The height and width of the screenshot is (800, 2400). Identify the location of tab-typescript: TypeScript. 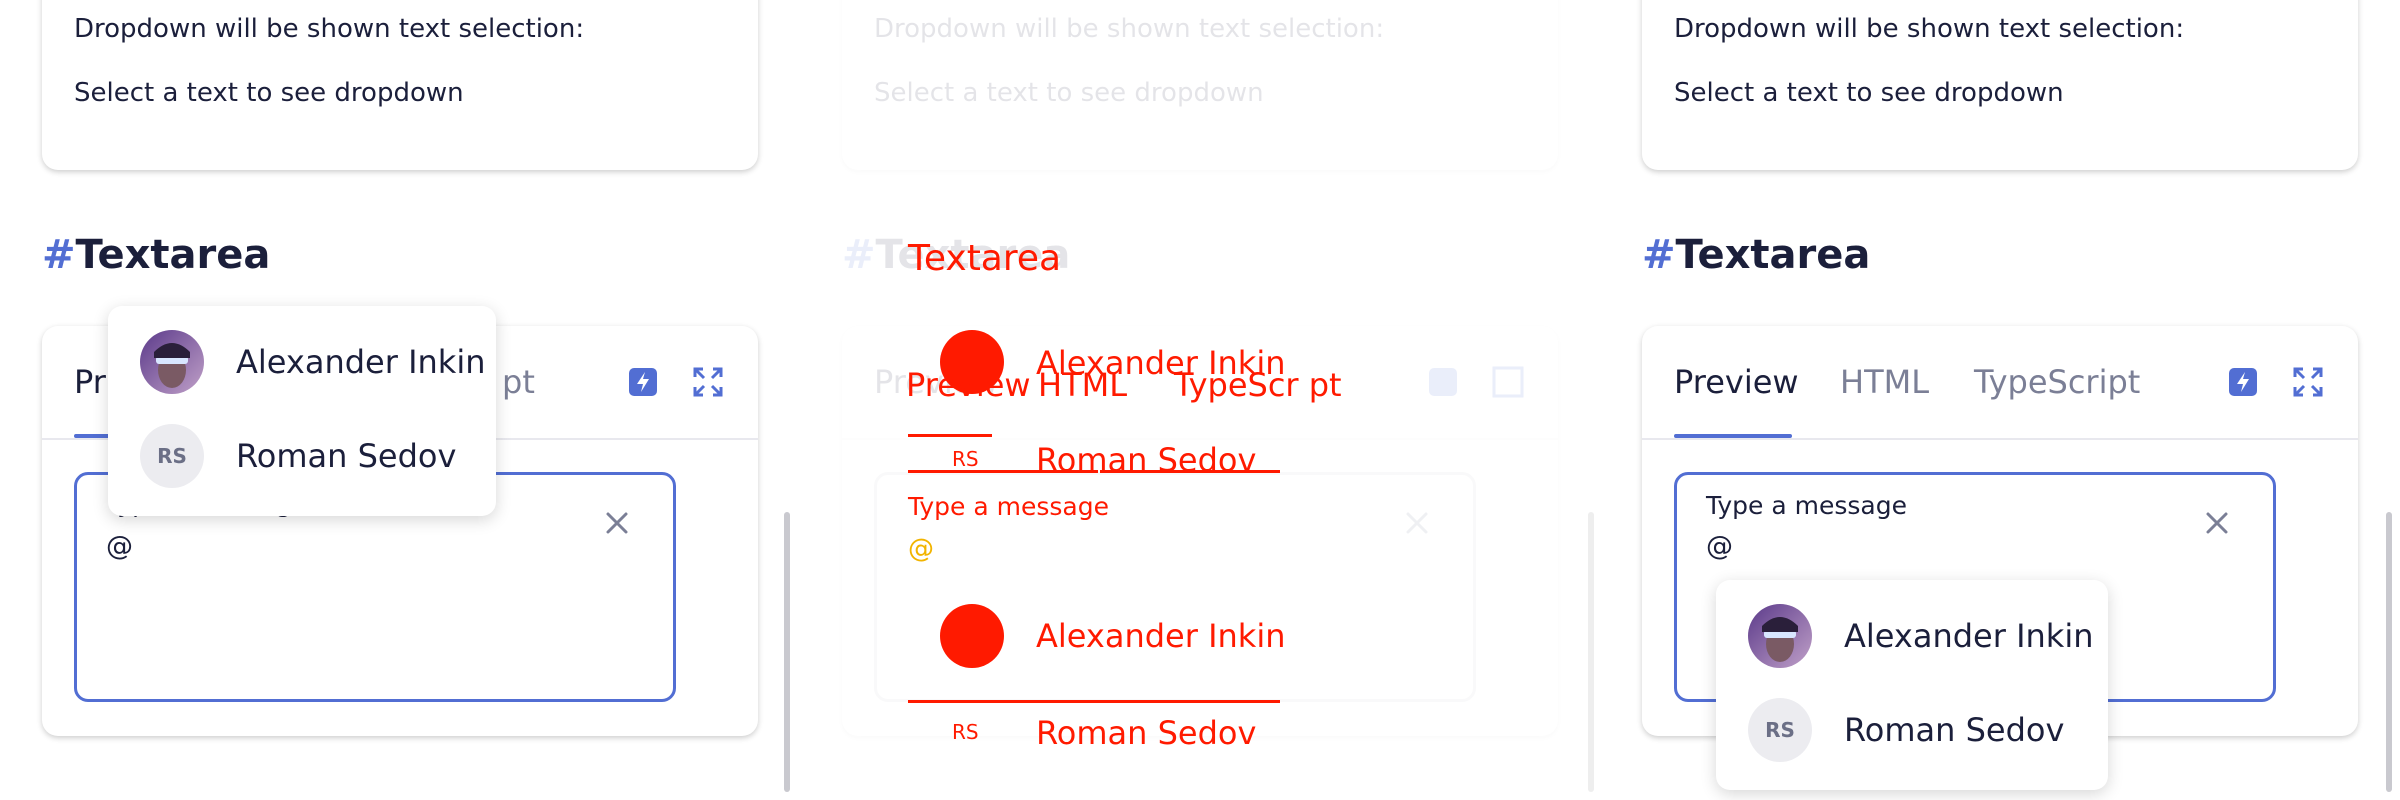
(2057, 382).